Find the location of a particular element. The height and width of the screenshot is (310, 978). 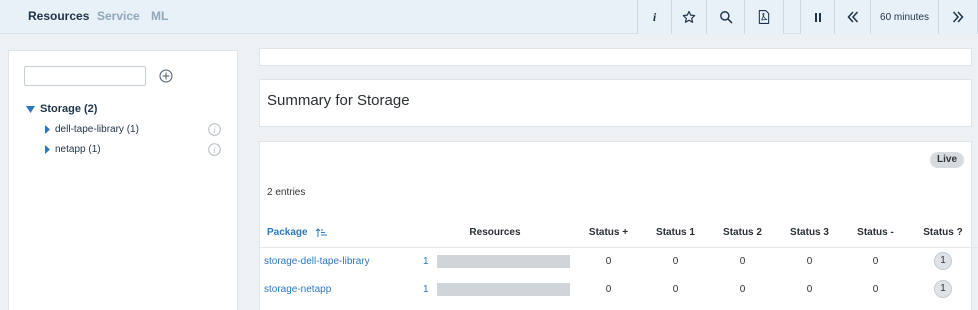

time-controls: 60 minutes is located at coordinates (889, 17).